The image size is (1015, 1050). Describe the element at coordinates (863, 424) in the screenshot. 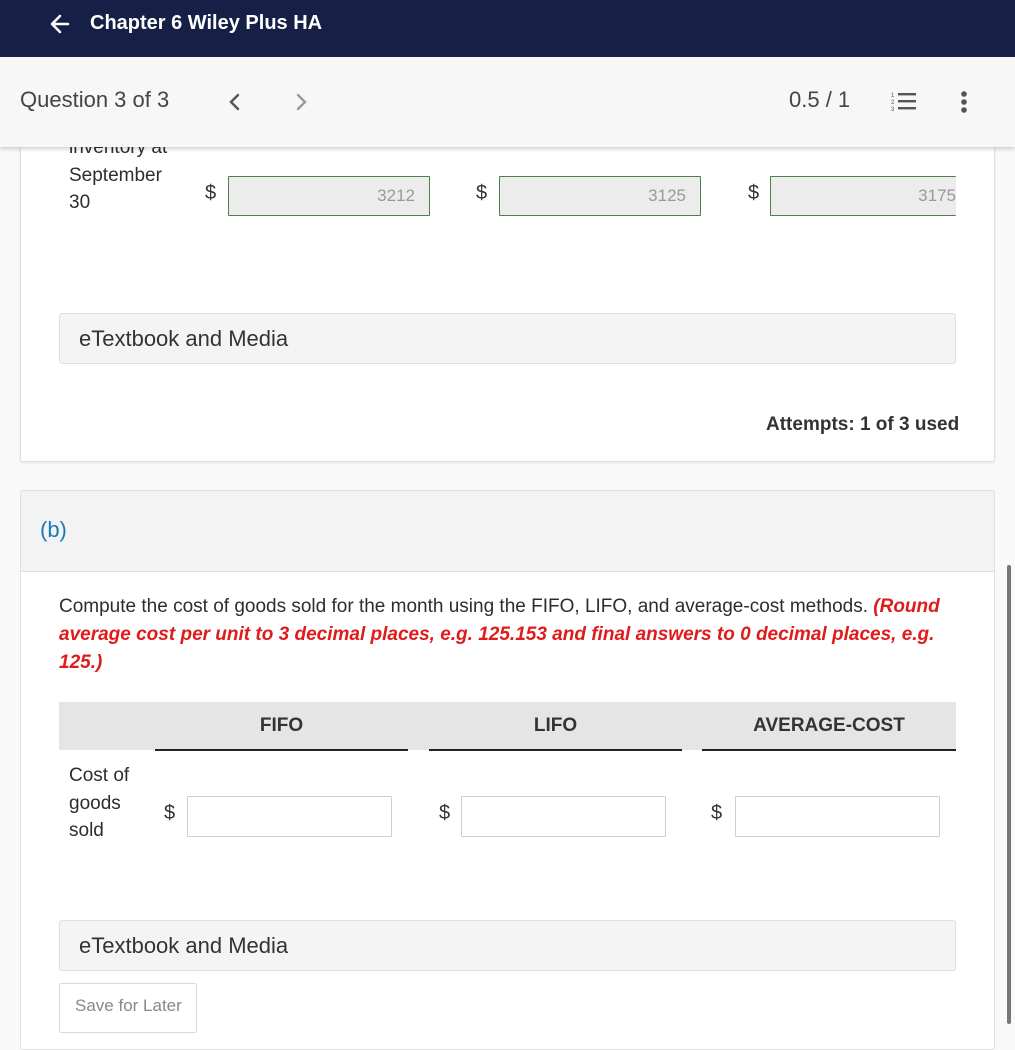

I see `attempts-counter: Attempts: 1 of 3 used` at that location.